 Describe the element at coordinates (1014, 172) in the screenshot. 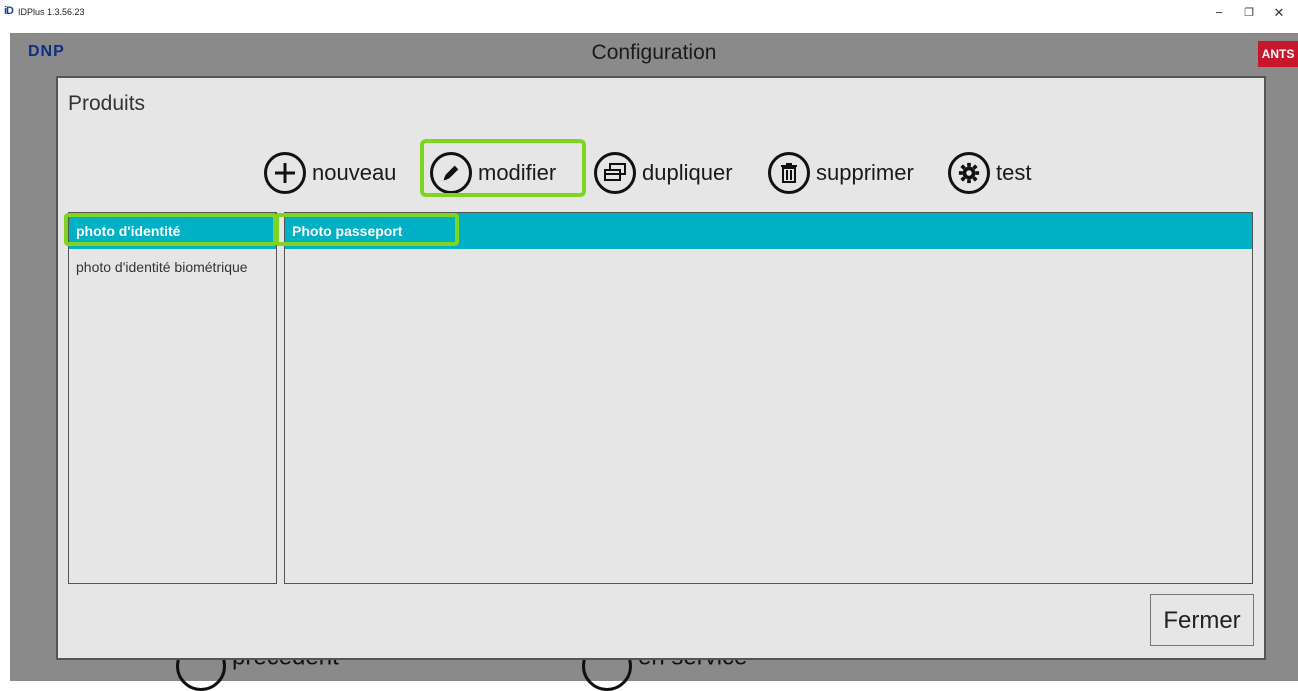

I see `test-label: test` at that location.